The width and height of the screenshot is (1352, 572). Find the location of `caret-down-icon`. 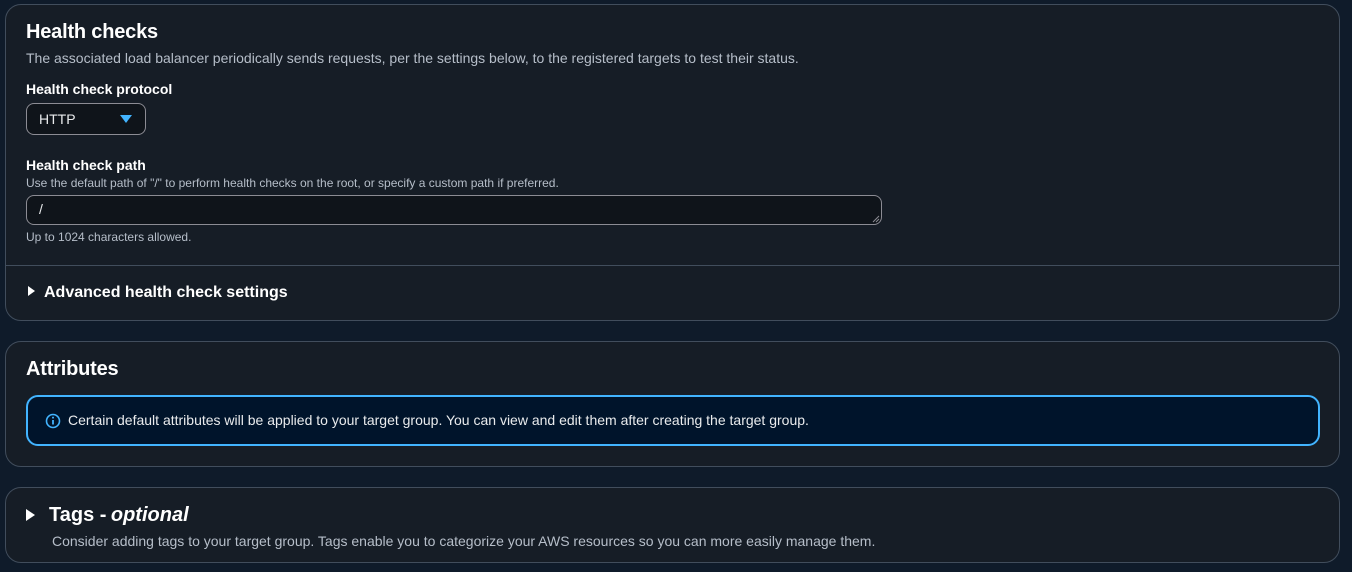

caret-down-icon is located at coordinates (126, 119).